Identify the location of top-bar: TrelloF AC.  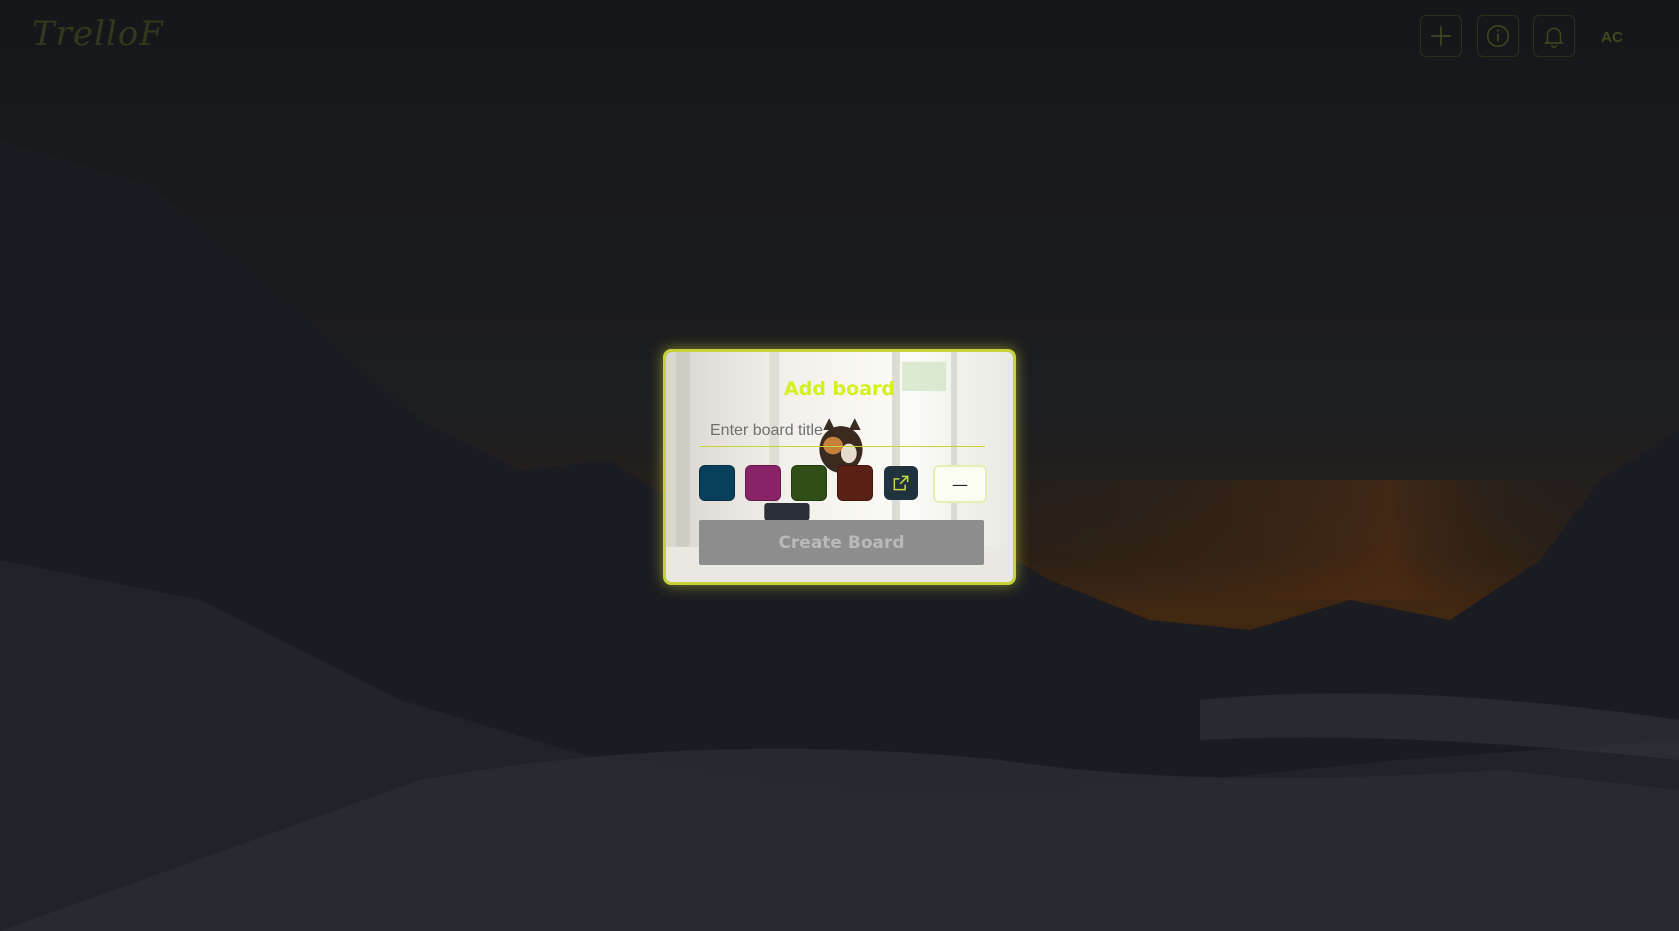
(839, 37).